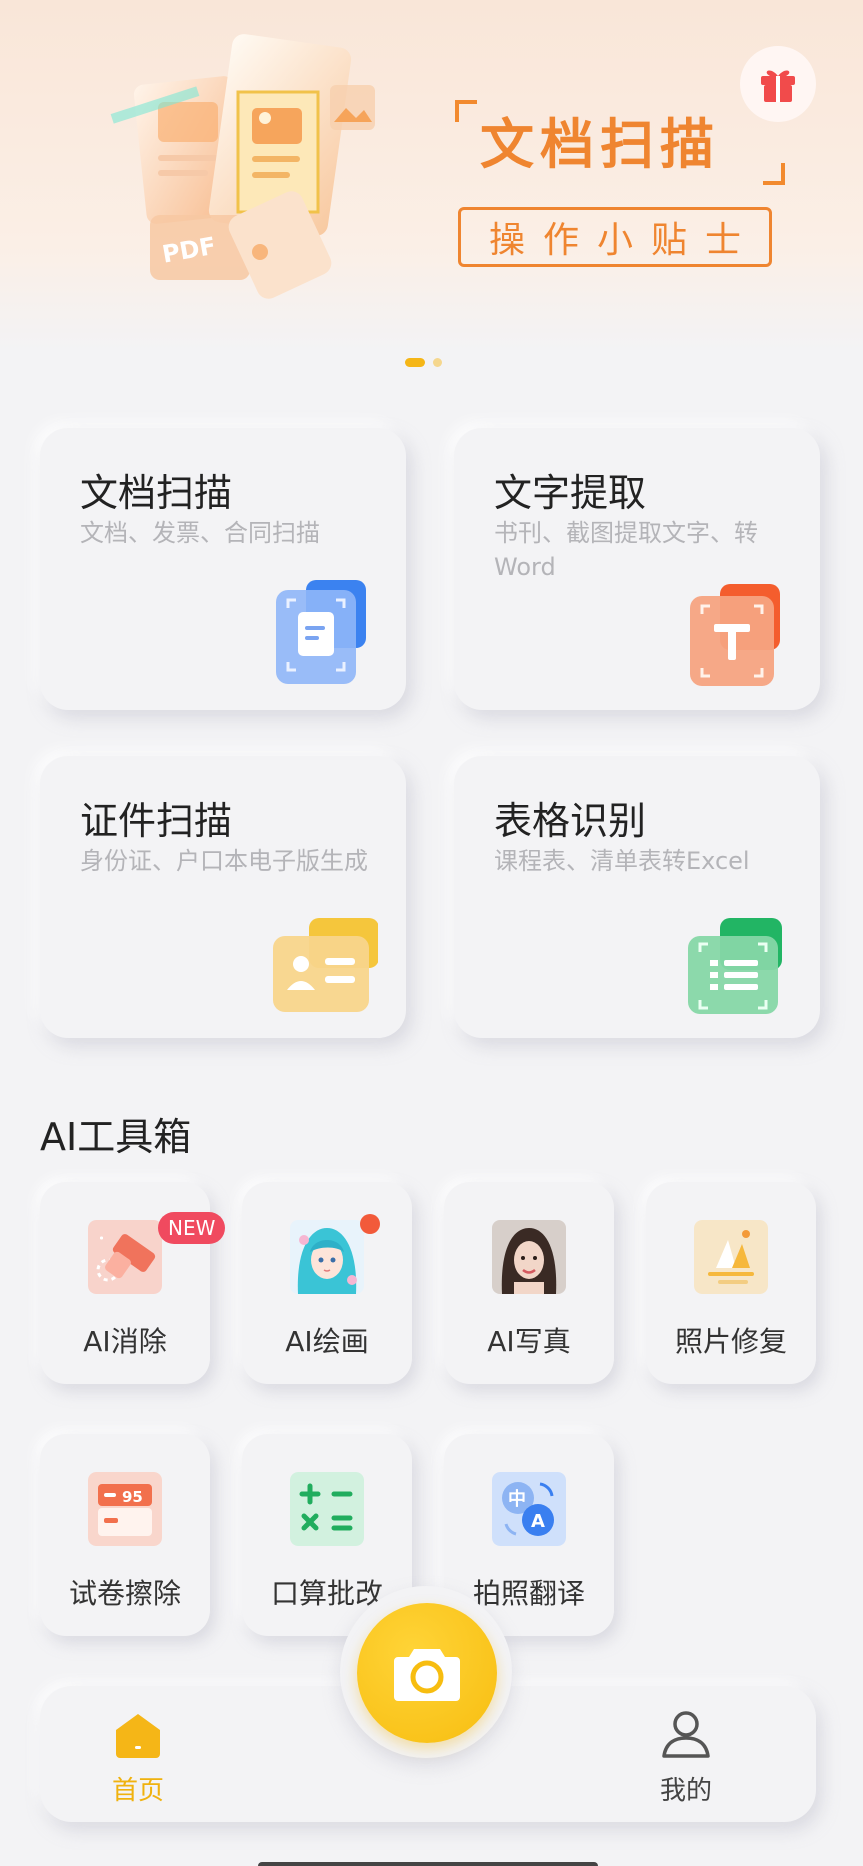  What do you see at coordinates (125, 1257) in the screenshot?
I see `eraser-icon` at bounding box center [125, 1257].